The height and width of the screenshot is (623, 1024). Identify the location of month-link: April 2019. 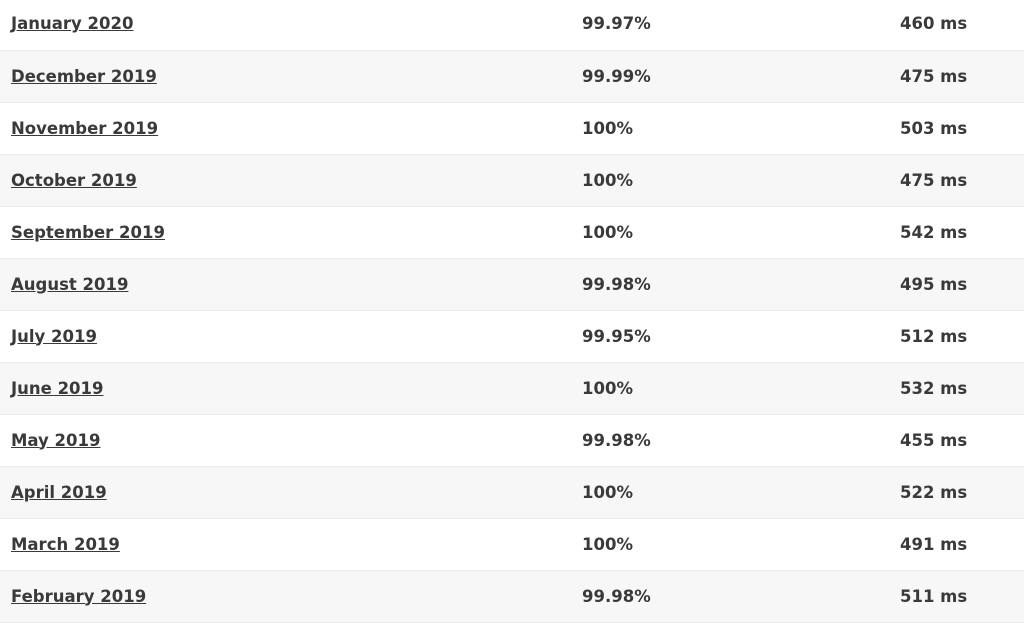
(59, 492).